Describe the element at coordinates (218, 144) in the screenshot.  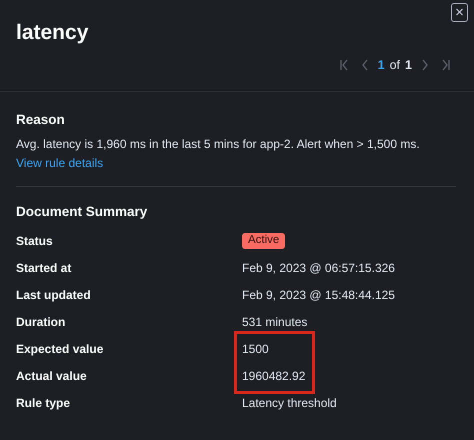
I see `reason-text: Avg. latency is 1,960 ms in the last 5 mins for app-2. Alert when > 1,500 ms.` at that location.